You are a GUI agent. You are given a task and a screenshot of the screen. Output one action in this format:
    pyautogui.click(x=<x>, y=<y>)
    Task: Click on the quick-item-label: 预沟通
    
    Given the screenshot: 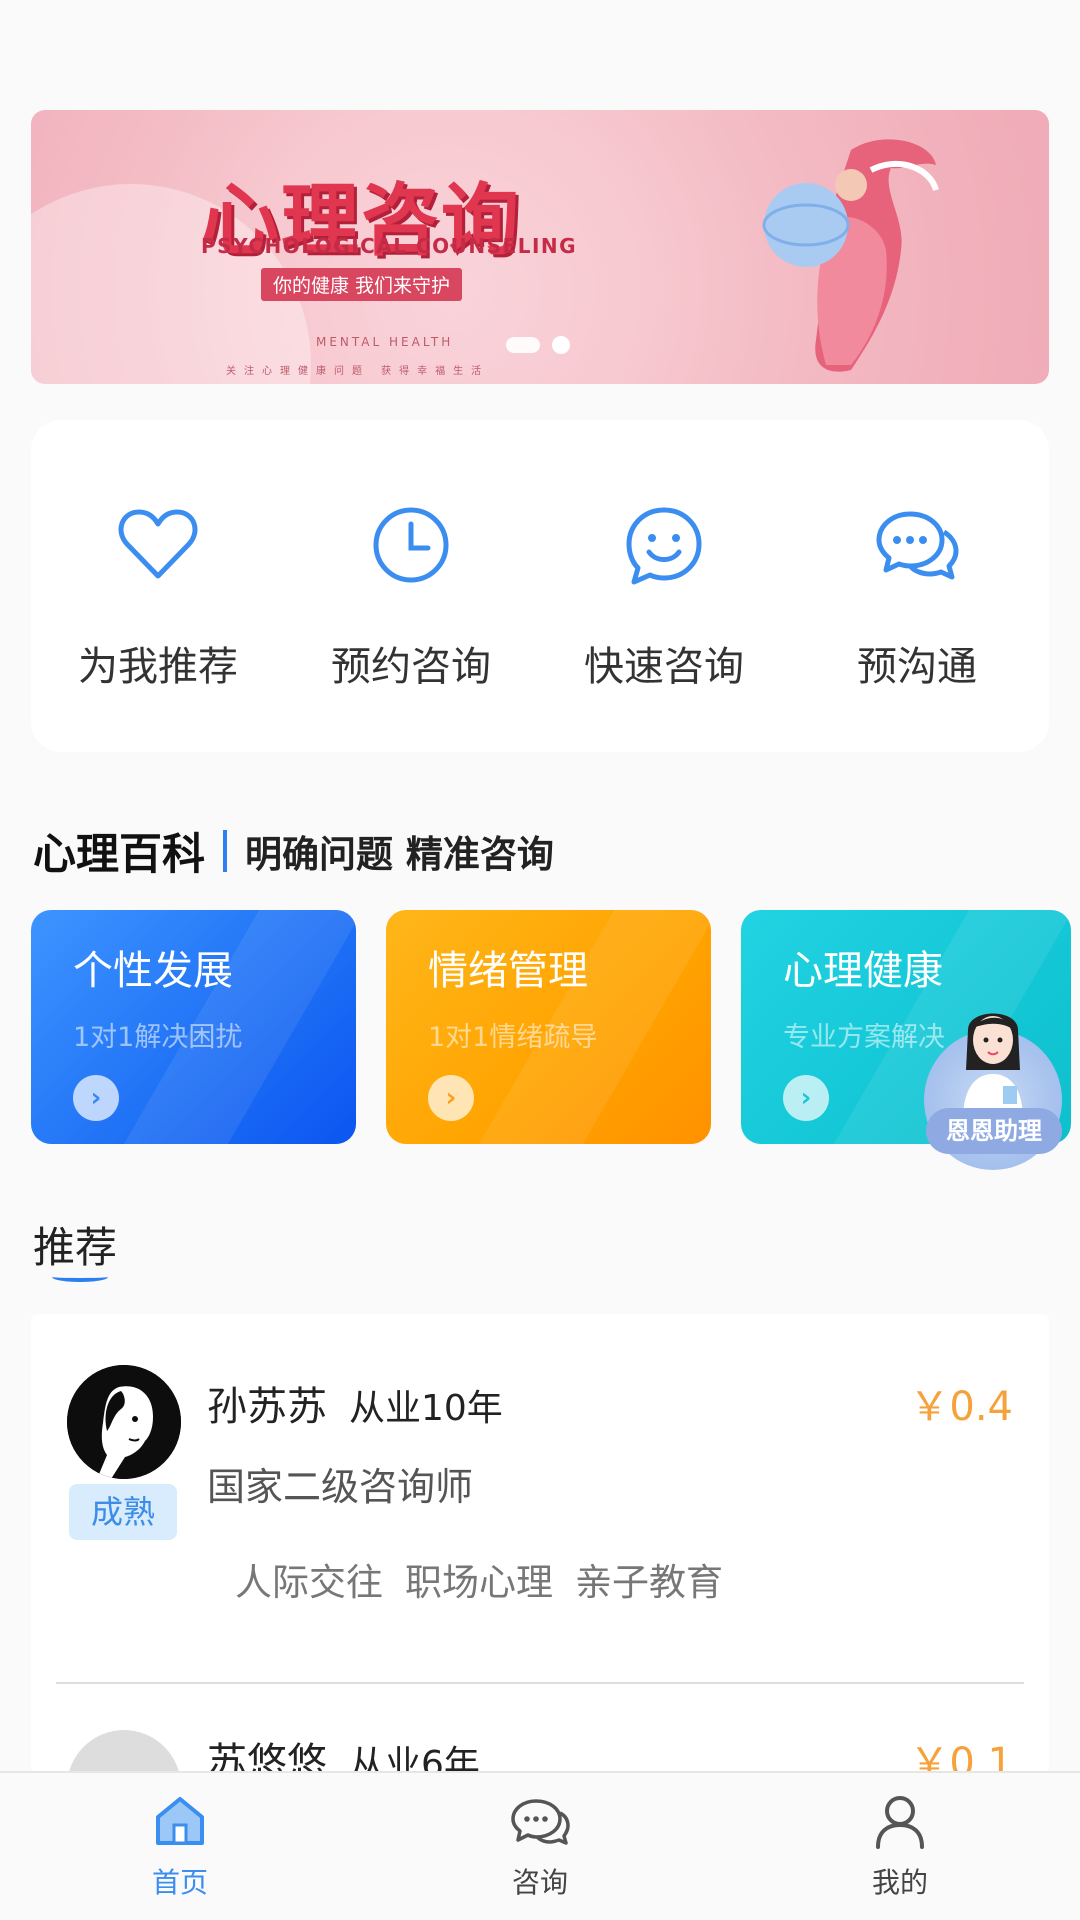 What is the action you would take?
    pyautogui.click(x=917, y=667)
    